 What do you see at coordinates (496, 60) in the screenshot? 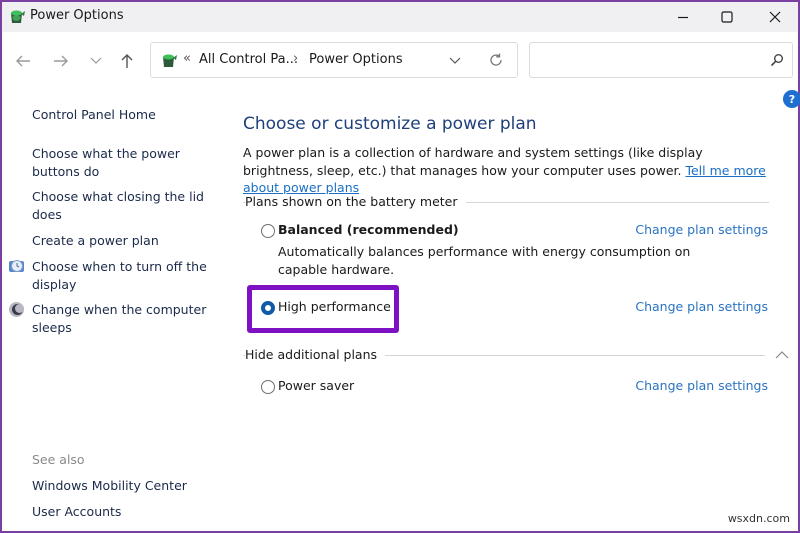
I see `refresh-icon` at bounding box center [496, 60].